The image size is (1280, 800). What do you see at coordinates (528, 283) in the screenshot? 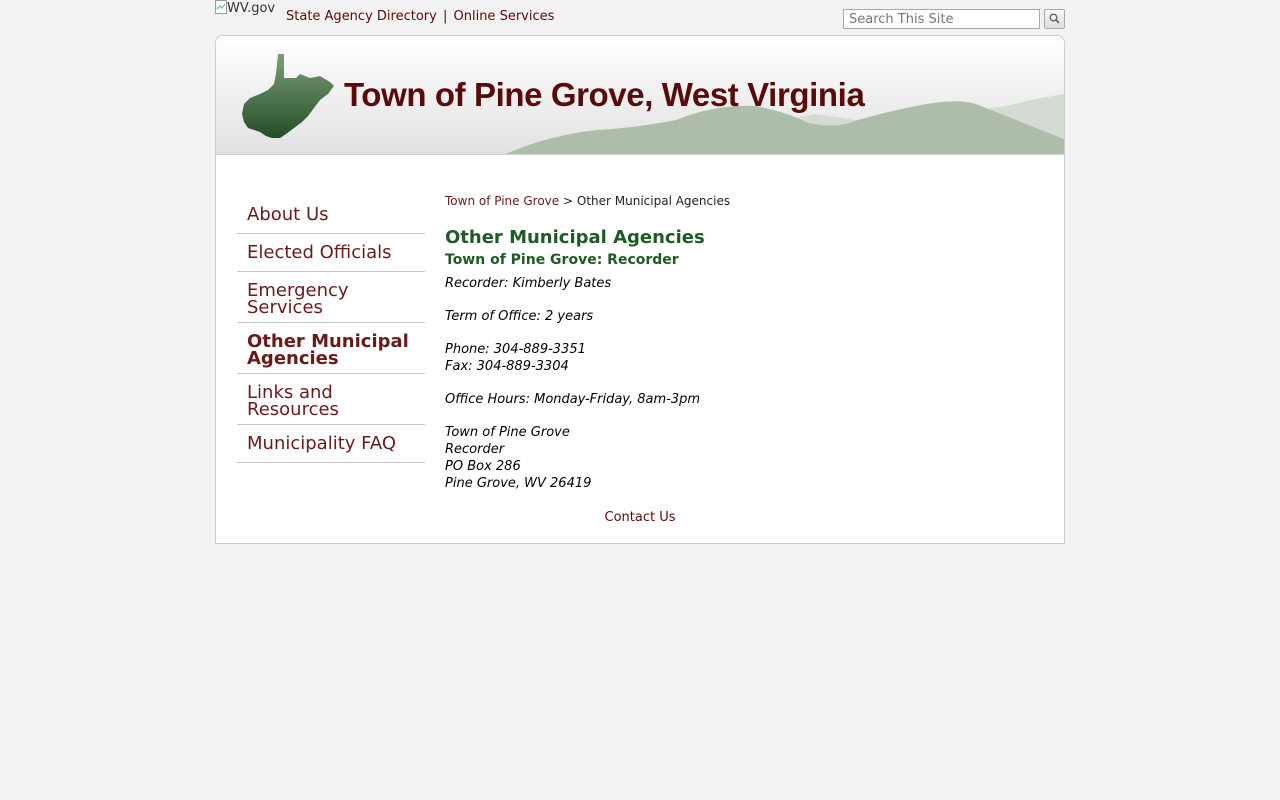
I see `recorder-name: Recorder: Kimberly Bates` at bounding box center [528, 283].